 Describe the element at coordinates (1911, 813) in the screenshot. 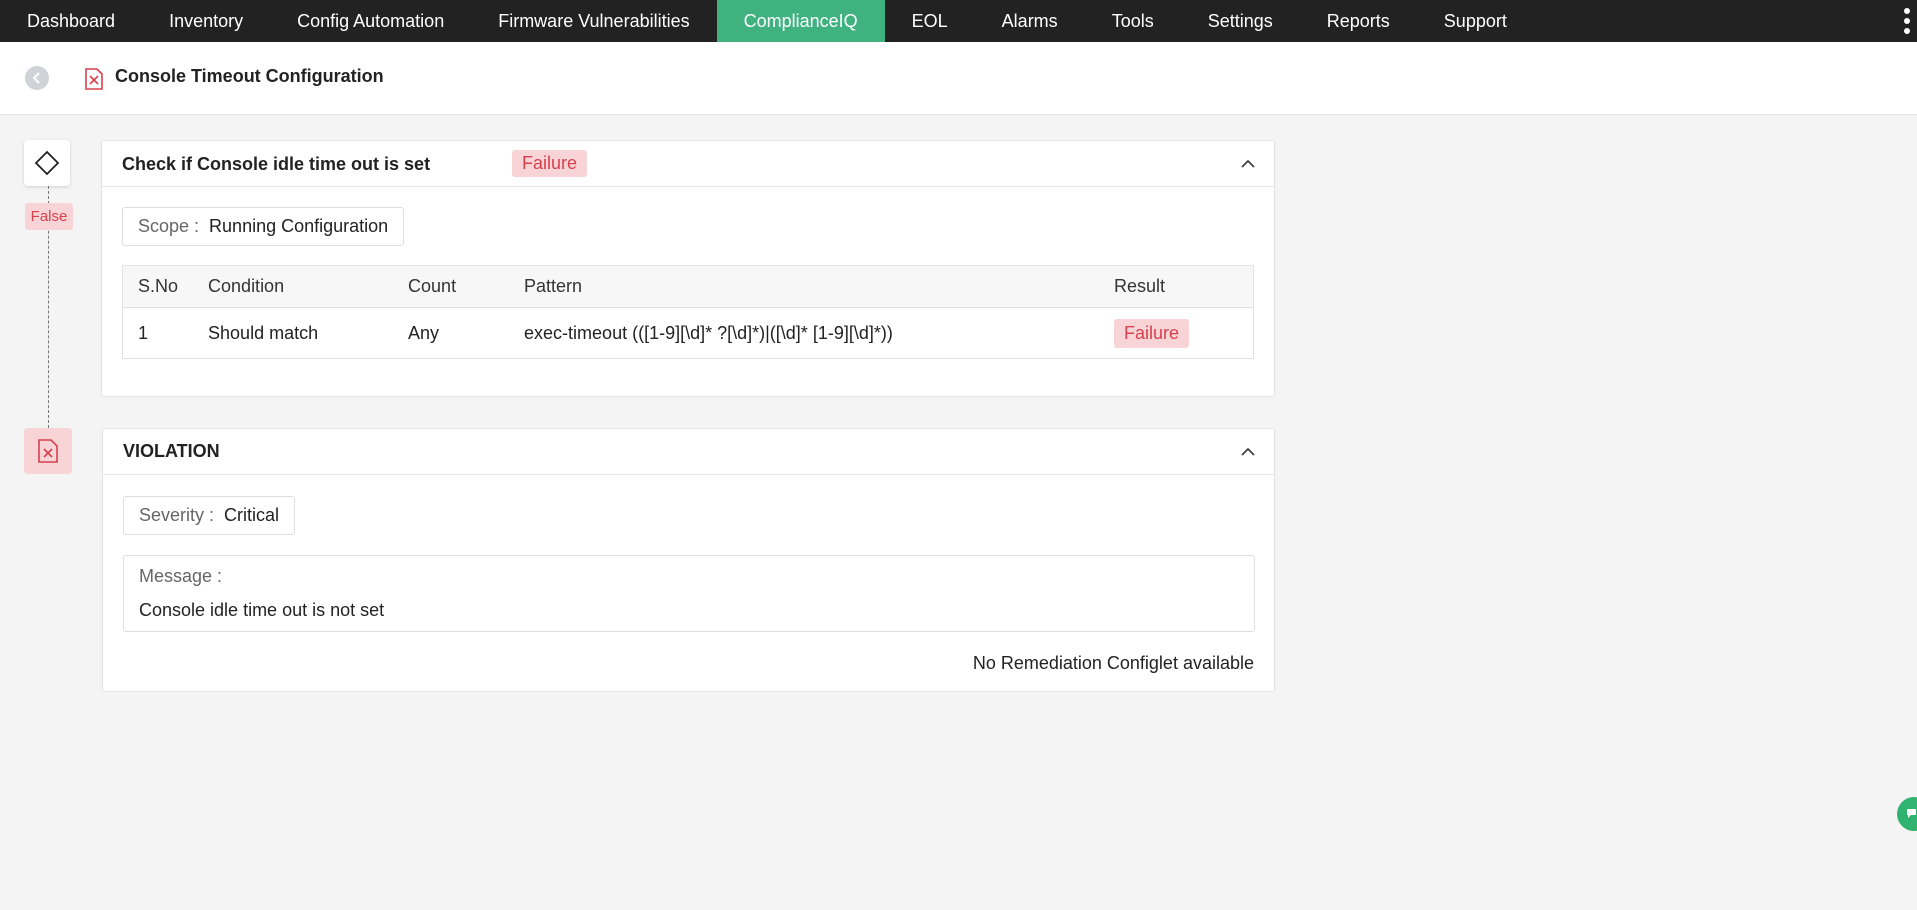

I see `chat-icon` at that location.